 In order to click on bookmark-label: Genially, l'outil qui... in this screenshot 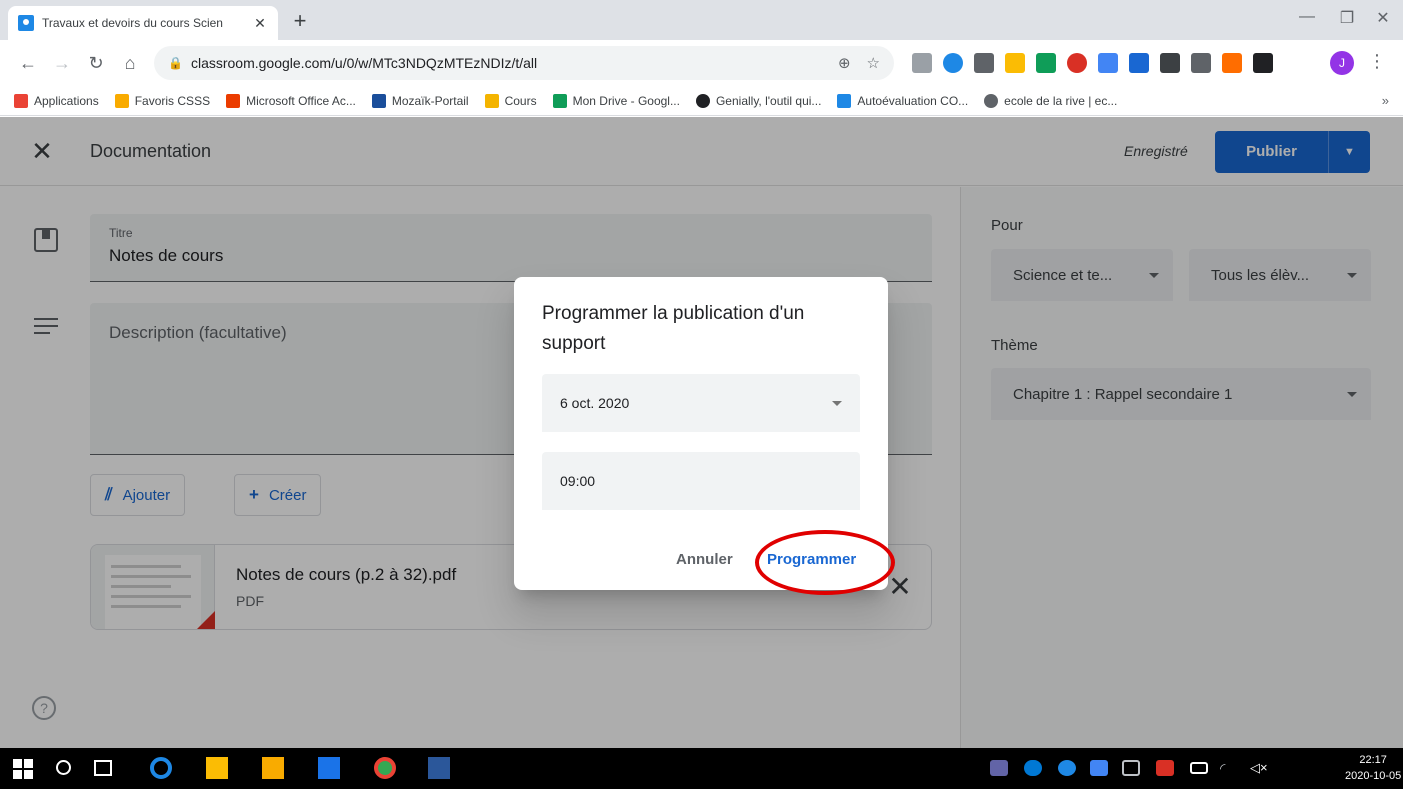, I will do `click(768, 100)`.